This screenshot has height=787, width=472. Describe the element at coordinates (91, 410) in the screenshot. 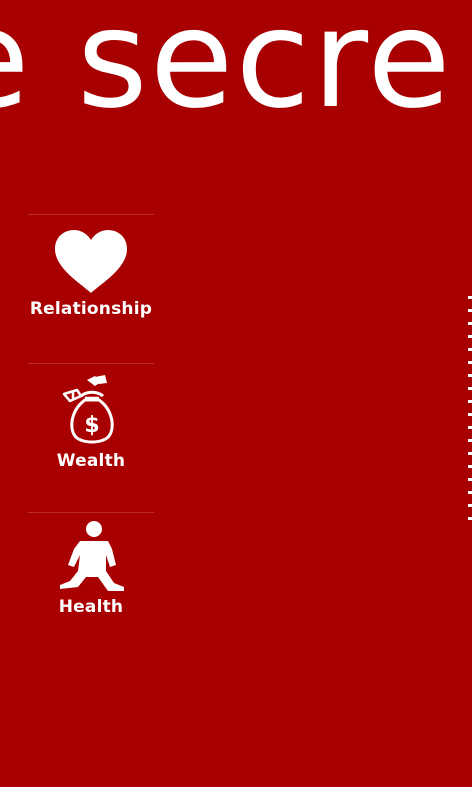

I see `money-bag-icon: $` at that location.